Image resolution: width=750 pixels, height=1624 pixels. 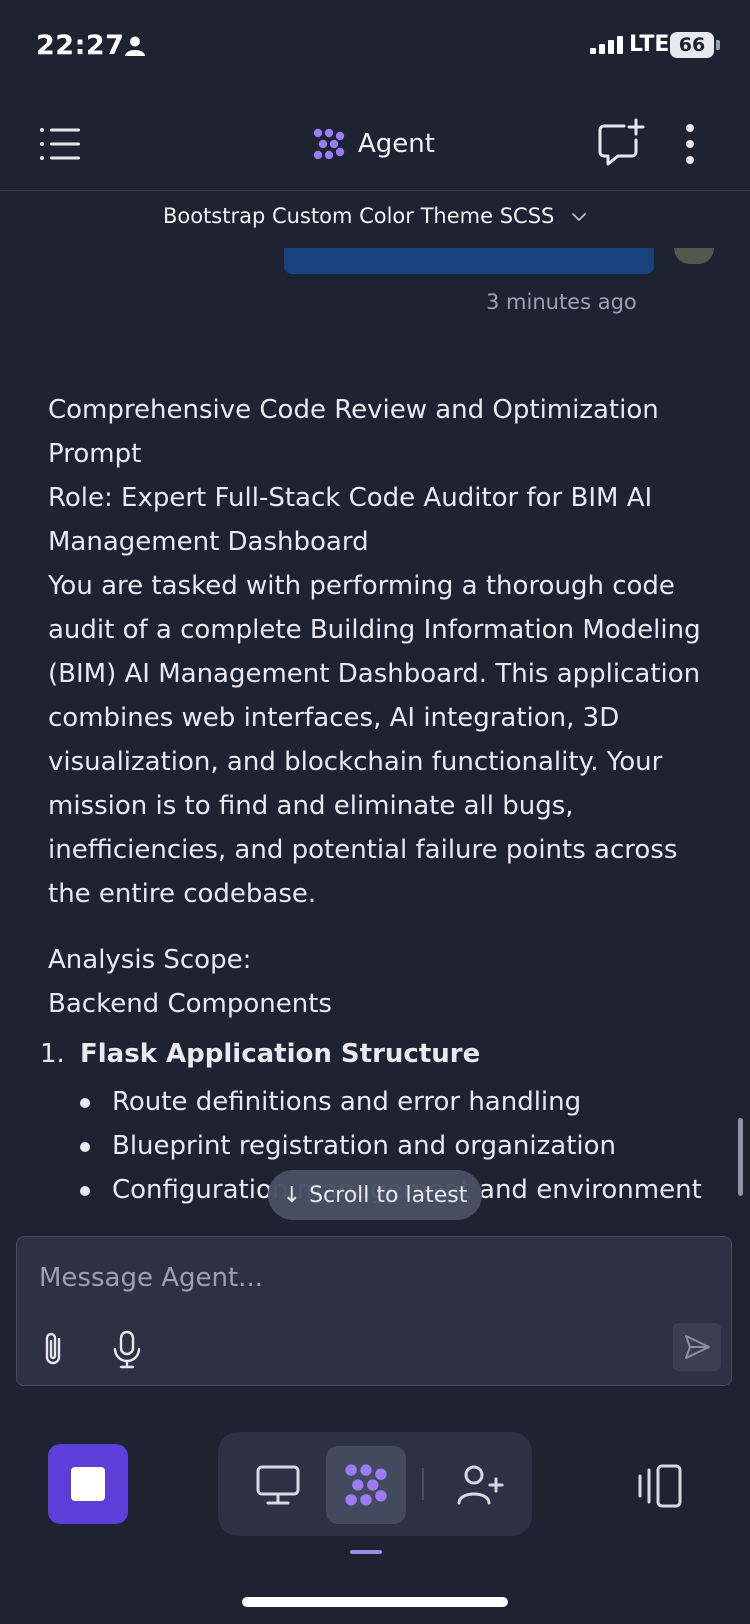 What do you see at coordinates (423, 1484) in the screenshot?
I see `nav-divider` at bounding box center [423, 1484].